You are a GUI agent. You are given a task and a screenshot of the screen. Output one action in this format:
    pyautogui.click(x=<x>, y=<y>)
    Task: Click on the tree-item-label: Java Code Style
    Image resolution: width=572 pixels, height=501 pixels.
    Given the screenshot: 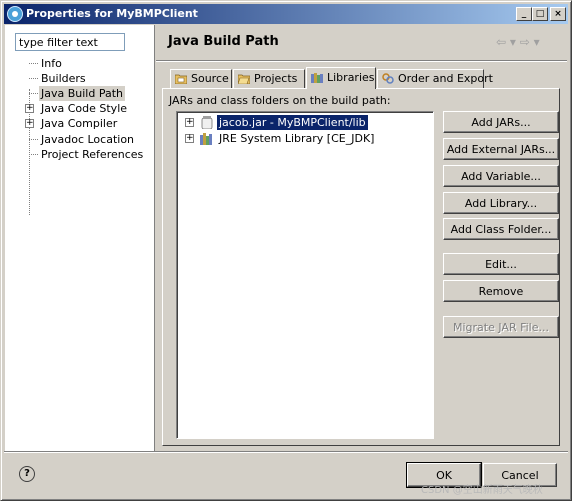 What is the action you would take?
    pyautogui.click(x=84, y=108)
    